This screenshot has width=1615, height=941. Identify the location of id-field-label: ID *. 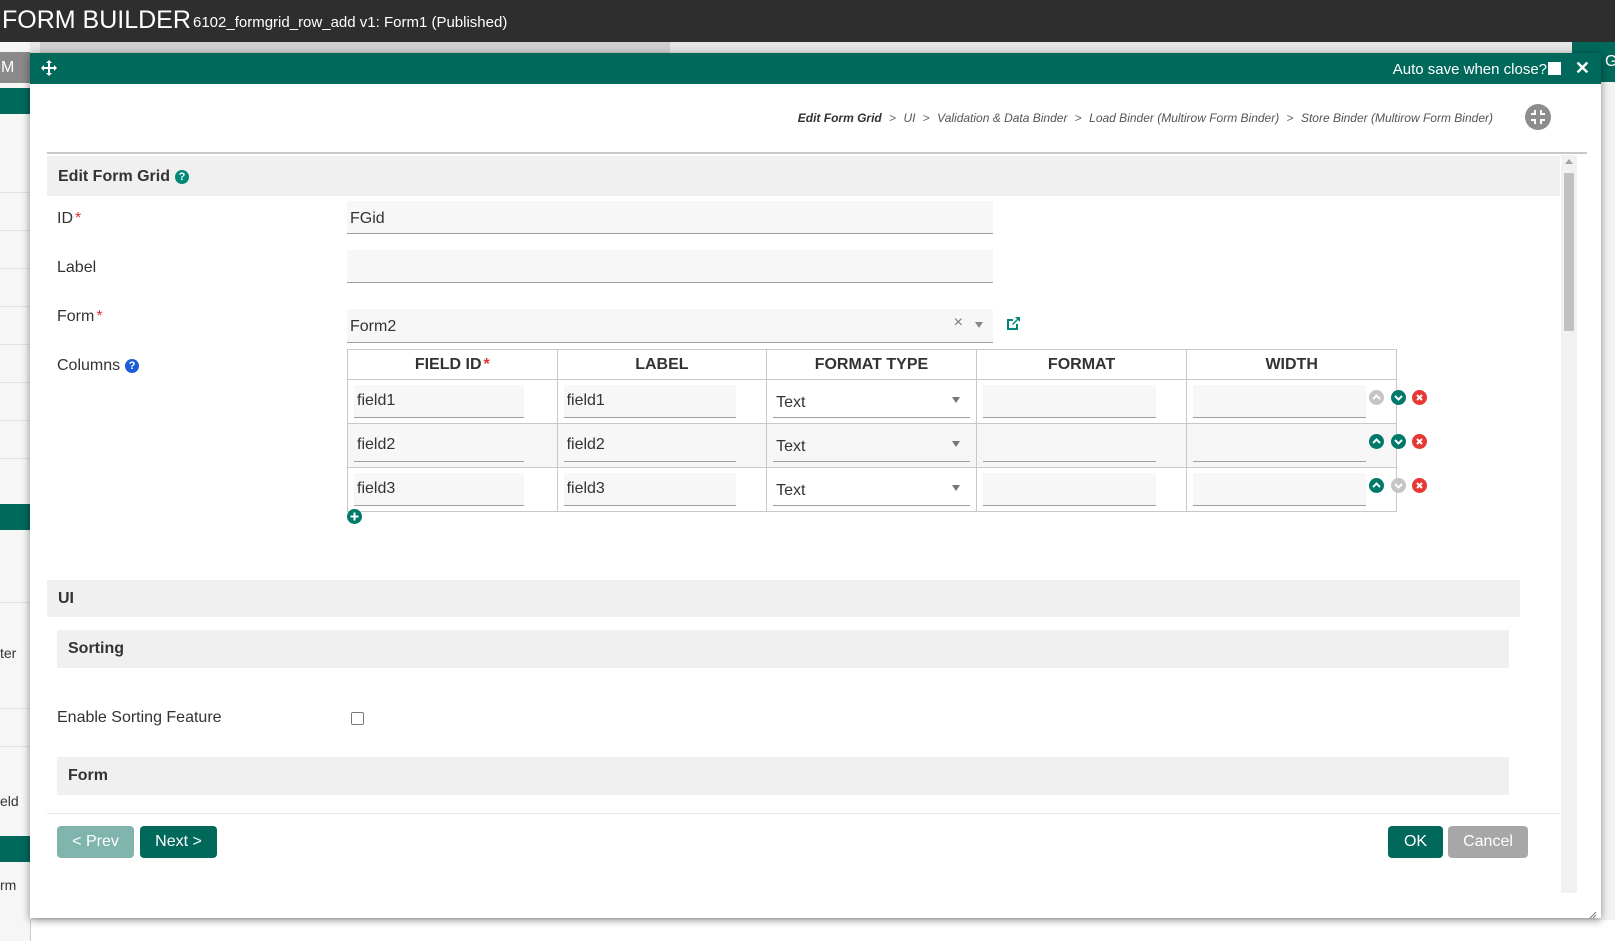
(69, 219).